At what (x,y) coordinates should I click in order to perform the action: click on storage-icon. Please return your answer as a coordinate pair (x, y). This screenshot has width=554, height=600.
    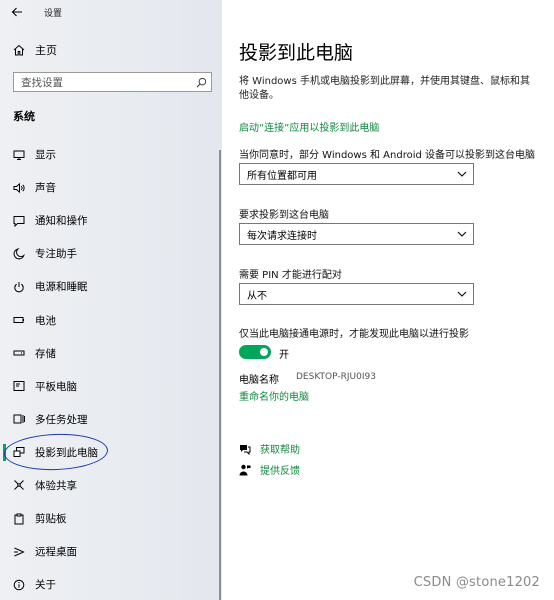
    Looking at the image, I should click on (19, 353).